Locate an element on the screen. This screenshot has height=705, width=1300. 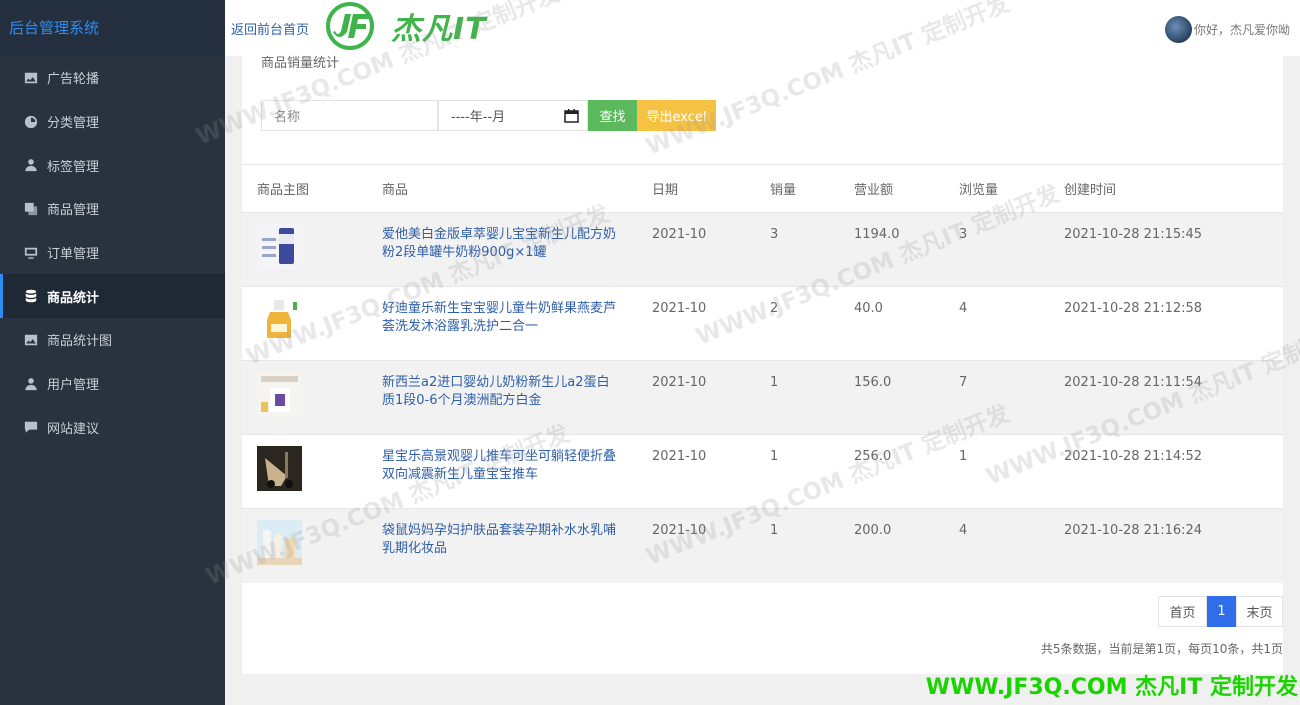
cell-created: 2021-10-28 21:14:52 is located at coordinates (1133, 456).